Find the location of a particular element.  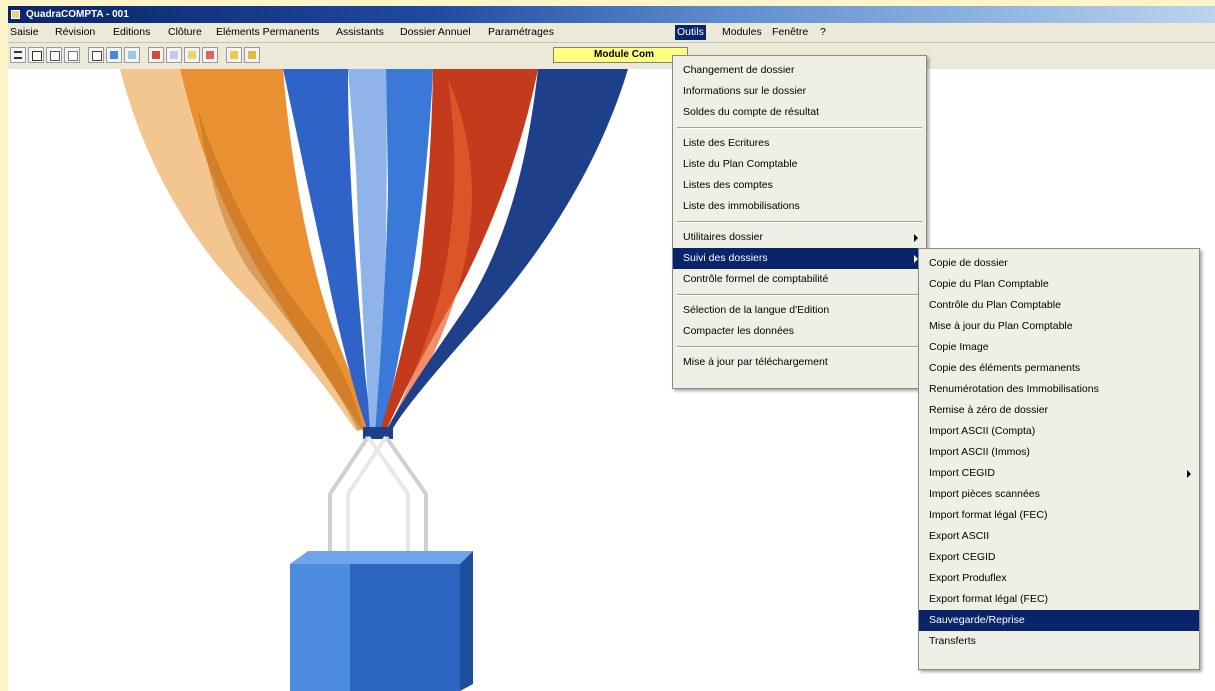

outils-item-suivi-des-dossiers: Suivi des dossiers is located at coordinates (799, 258).